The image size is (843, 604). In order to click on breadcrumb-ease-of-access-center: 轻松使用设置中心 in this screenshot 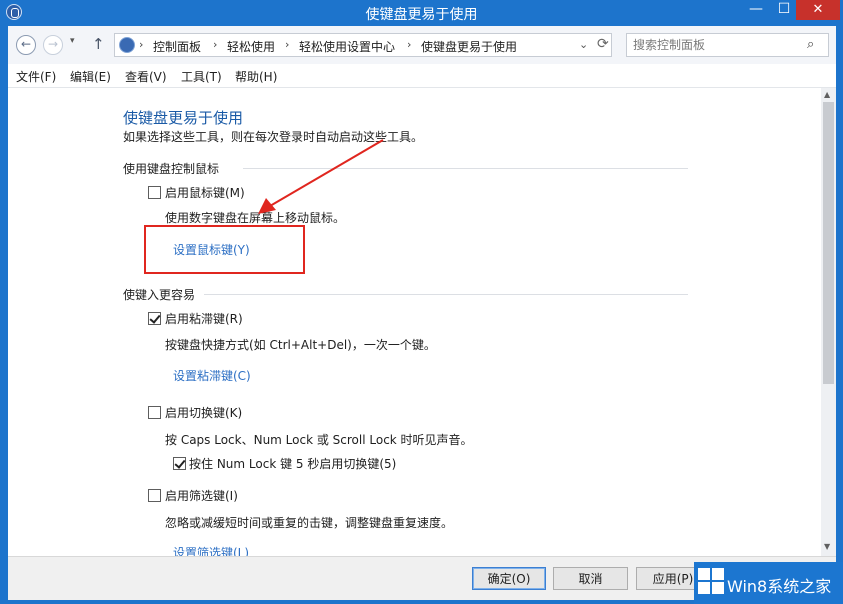, I will do `click(347, 46)`.